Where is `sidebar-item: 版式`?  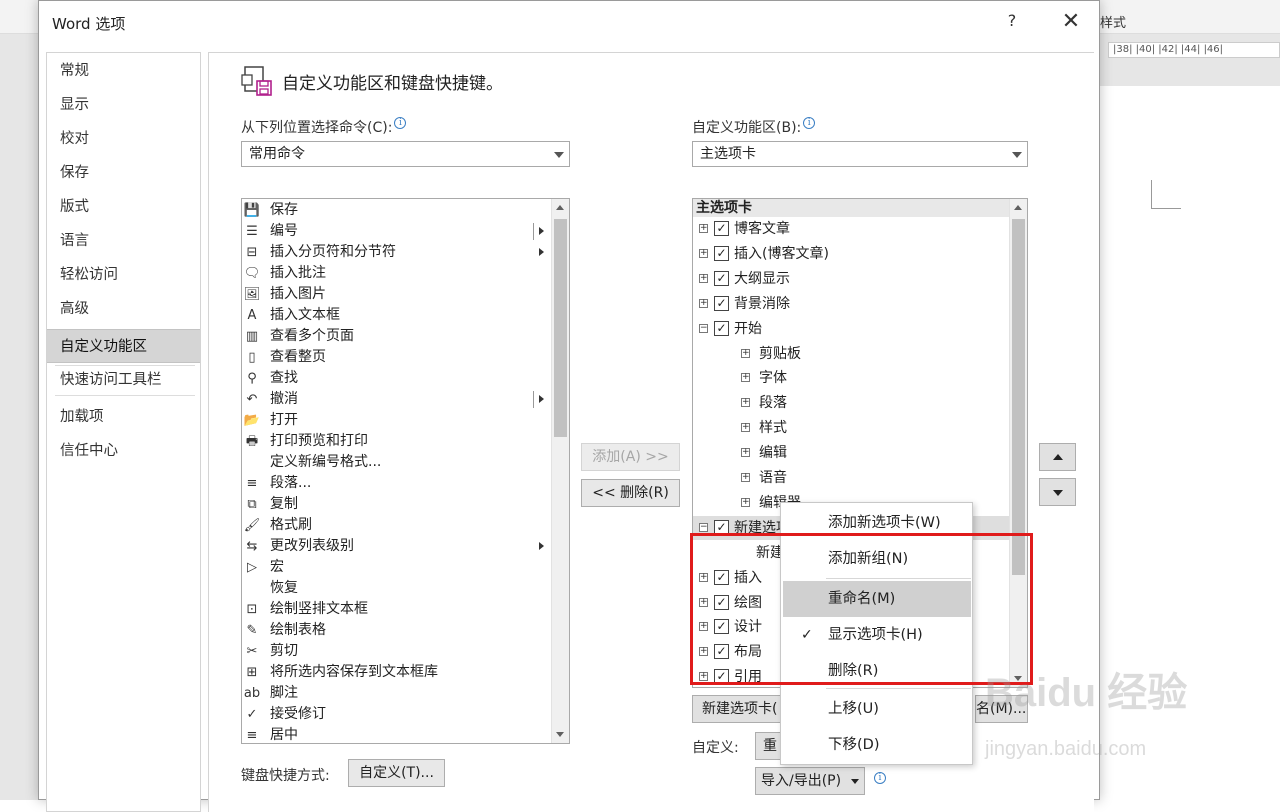 sidebar-item: 版式 is located at coordinates (123, 207).